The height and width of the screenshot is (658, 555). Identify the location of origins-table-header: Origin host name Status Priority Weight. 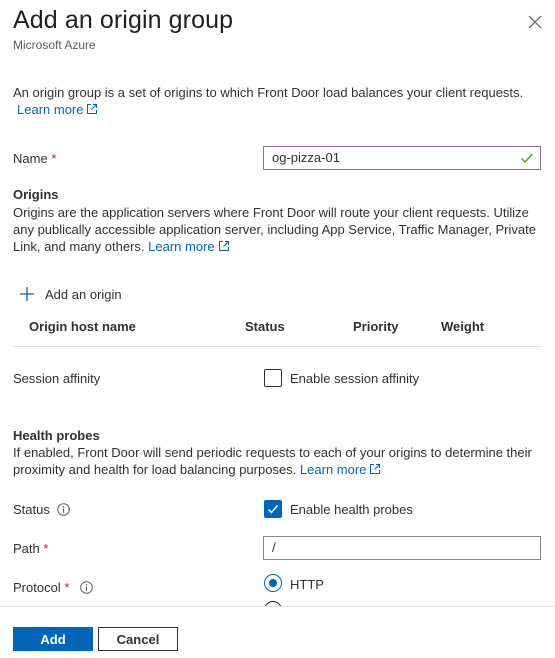
(277, 332).